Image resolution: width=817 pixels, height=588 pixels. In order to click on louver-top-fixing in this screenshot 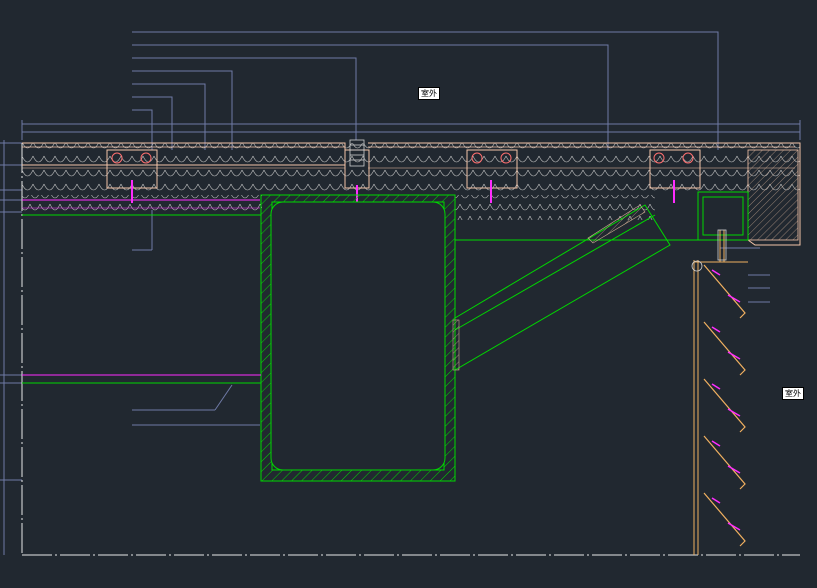, I will do `click(709, 250)`.